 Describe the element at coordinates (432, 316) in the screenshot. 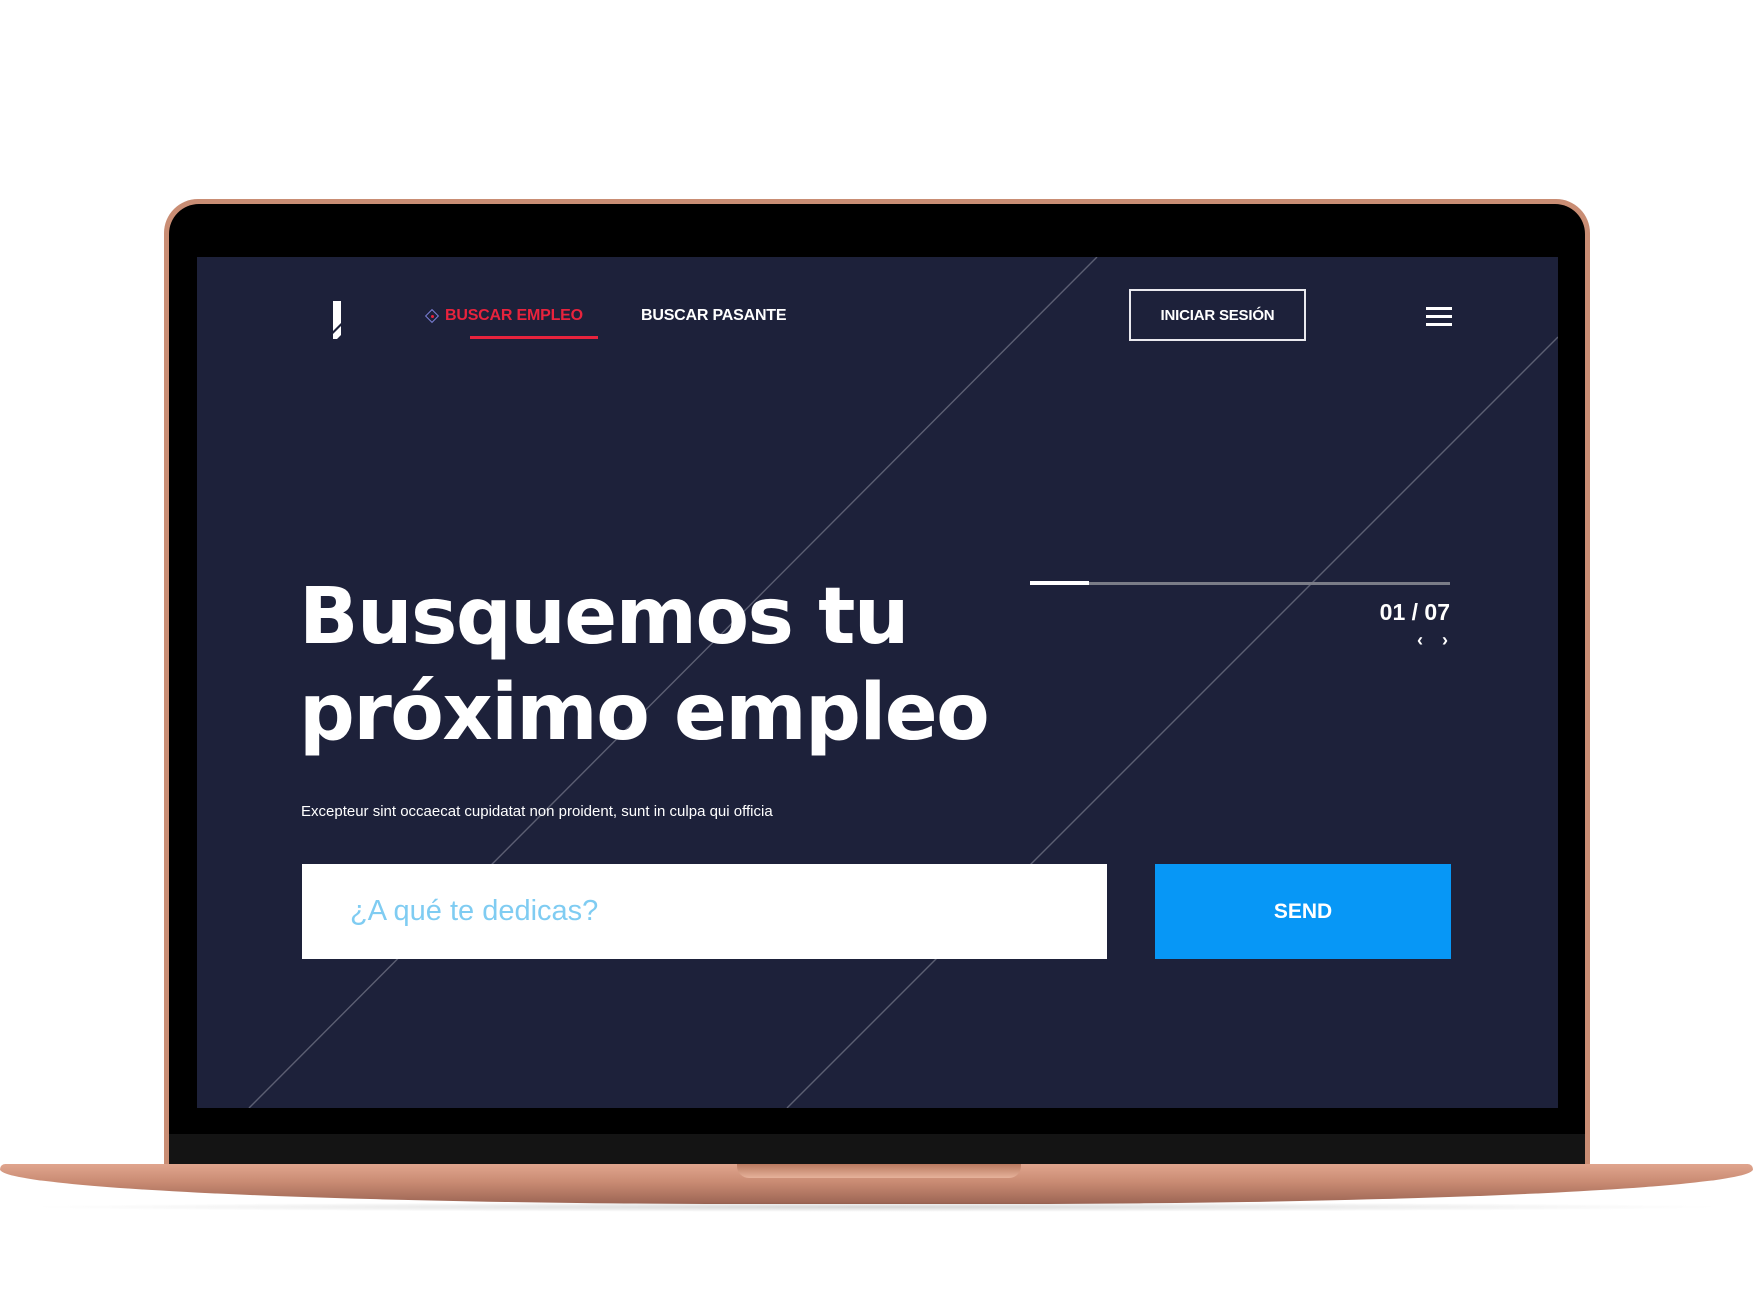

I see `diamond-dot-icon` at that location.